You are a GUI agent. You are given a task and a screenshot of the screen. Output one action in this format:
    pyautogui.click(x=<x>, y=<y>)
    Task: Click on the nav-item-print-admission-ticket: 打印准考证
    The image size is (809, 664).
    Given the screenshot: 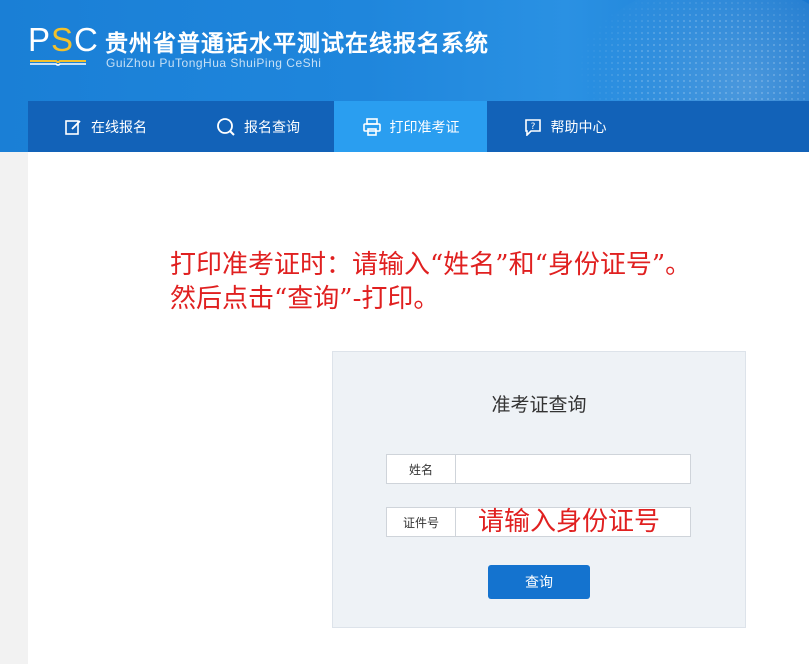 What is the action you would take?
    pyautogui.click(x=410, y=126)
    